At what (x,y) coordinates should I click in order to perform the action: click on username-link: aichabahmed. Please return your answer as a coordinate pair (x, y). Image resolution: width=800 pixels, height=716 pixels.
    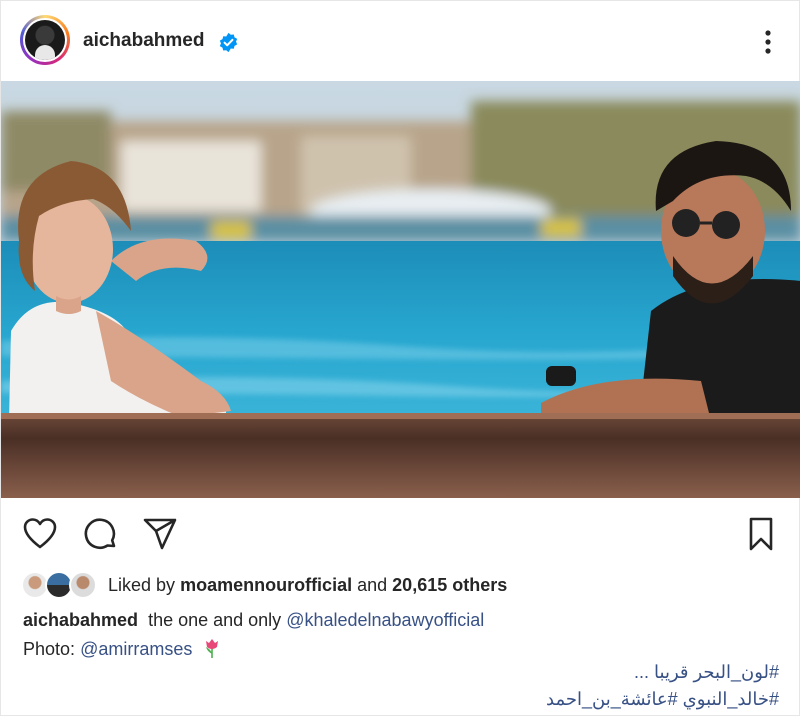
    Looking at the image, I should click on (143, 41).